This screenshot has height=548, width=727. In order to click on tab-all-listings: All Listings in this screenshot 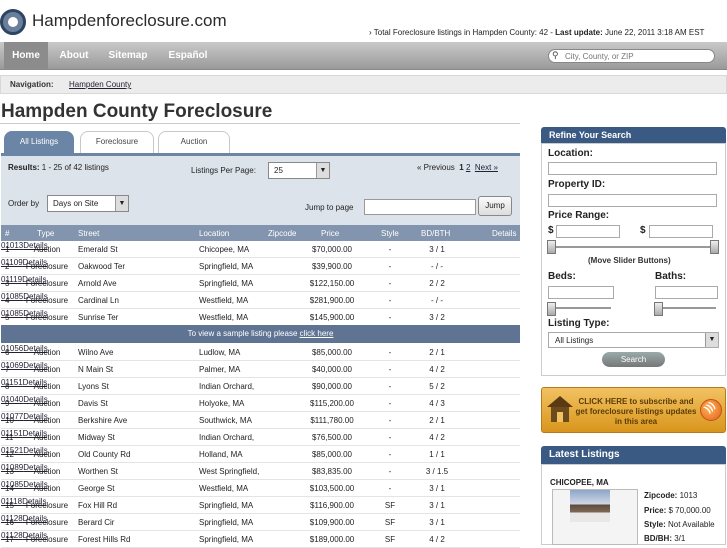, I will do `click(39, 142)`.